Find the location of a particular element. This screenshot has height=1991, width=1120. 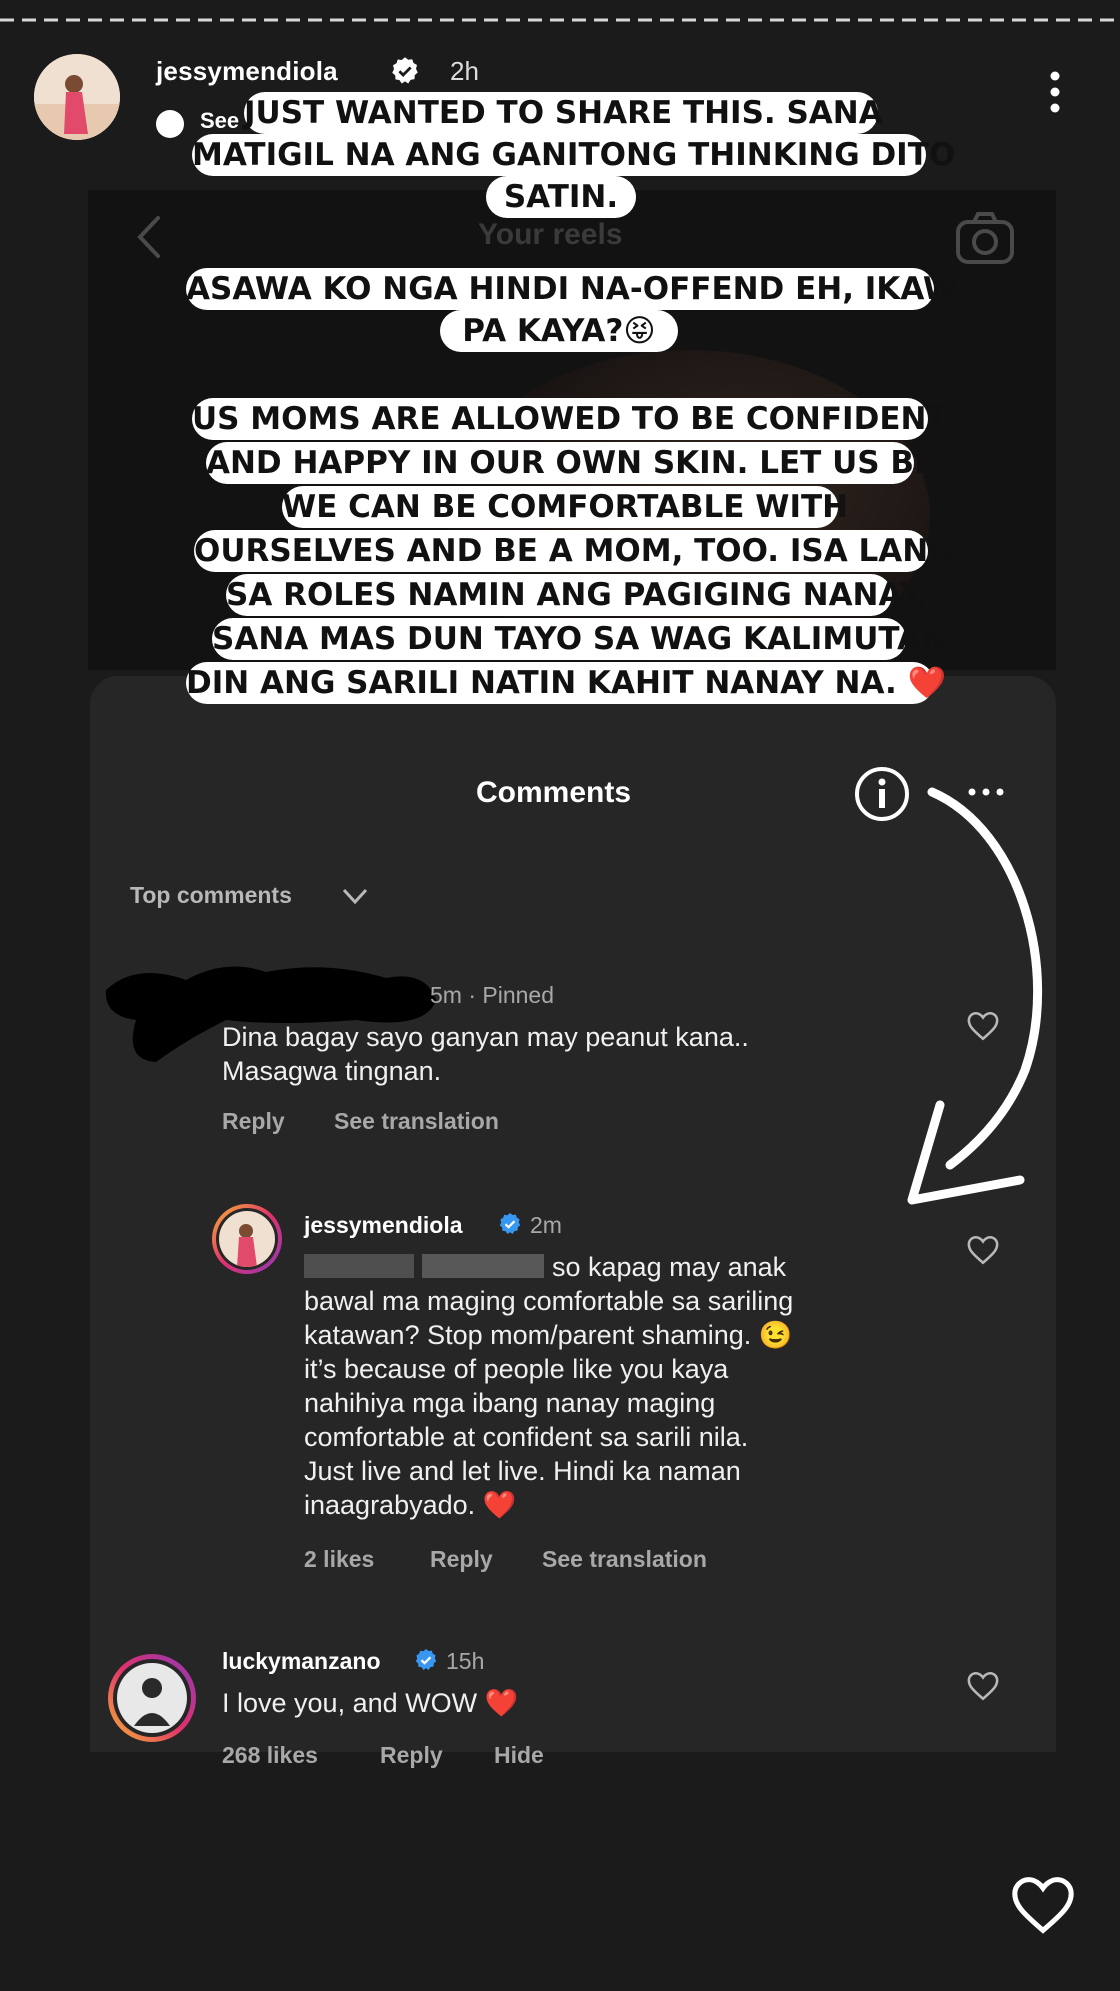

comment-text-line: comfortable at confident sa sarili nila. is located at coordinates (526, 1437).